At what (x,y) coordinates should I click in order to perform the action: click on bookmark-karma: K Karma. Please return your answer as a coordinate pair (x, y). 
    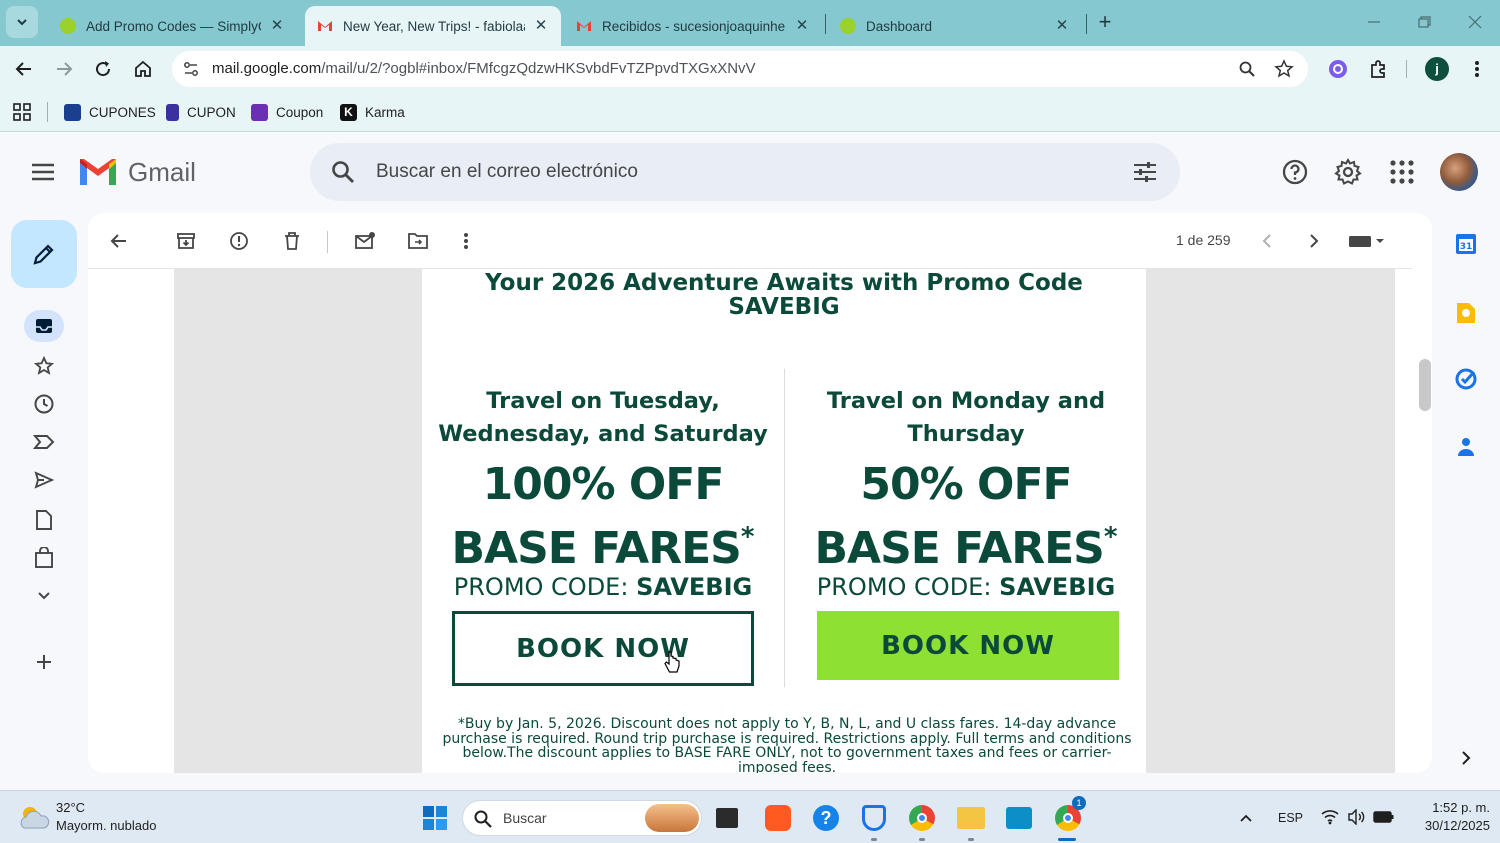
    Looking at the image, I should click on (372, 112).